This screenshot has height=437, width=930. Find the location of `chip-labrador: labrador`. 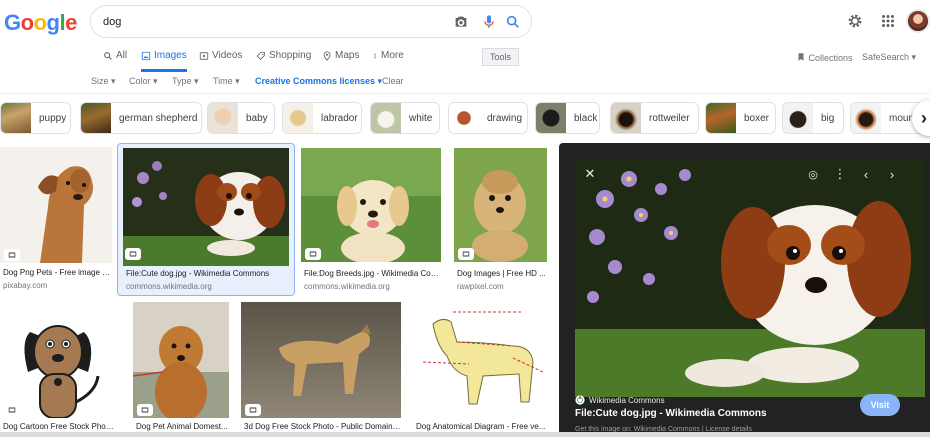

chip-labrador: labrador is located at coordinates (322, 118).